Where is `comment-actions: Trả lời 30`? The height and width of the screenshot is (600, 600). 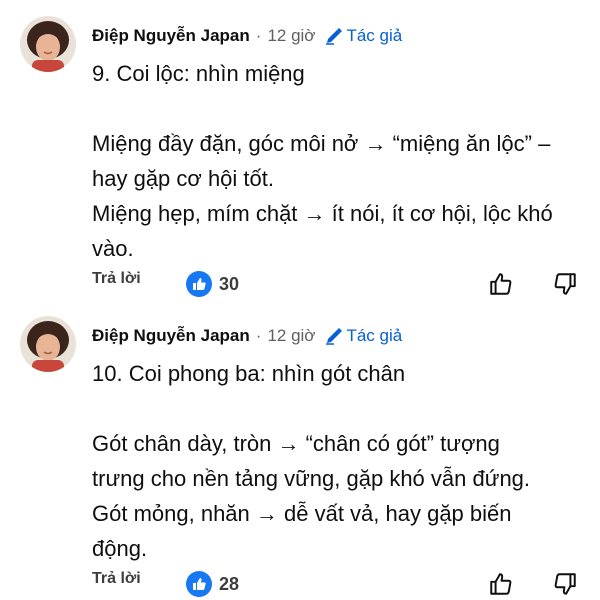
comment-actions: Trả lời 30 is located at coordinates (300, 284).